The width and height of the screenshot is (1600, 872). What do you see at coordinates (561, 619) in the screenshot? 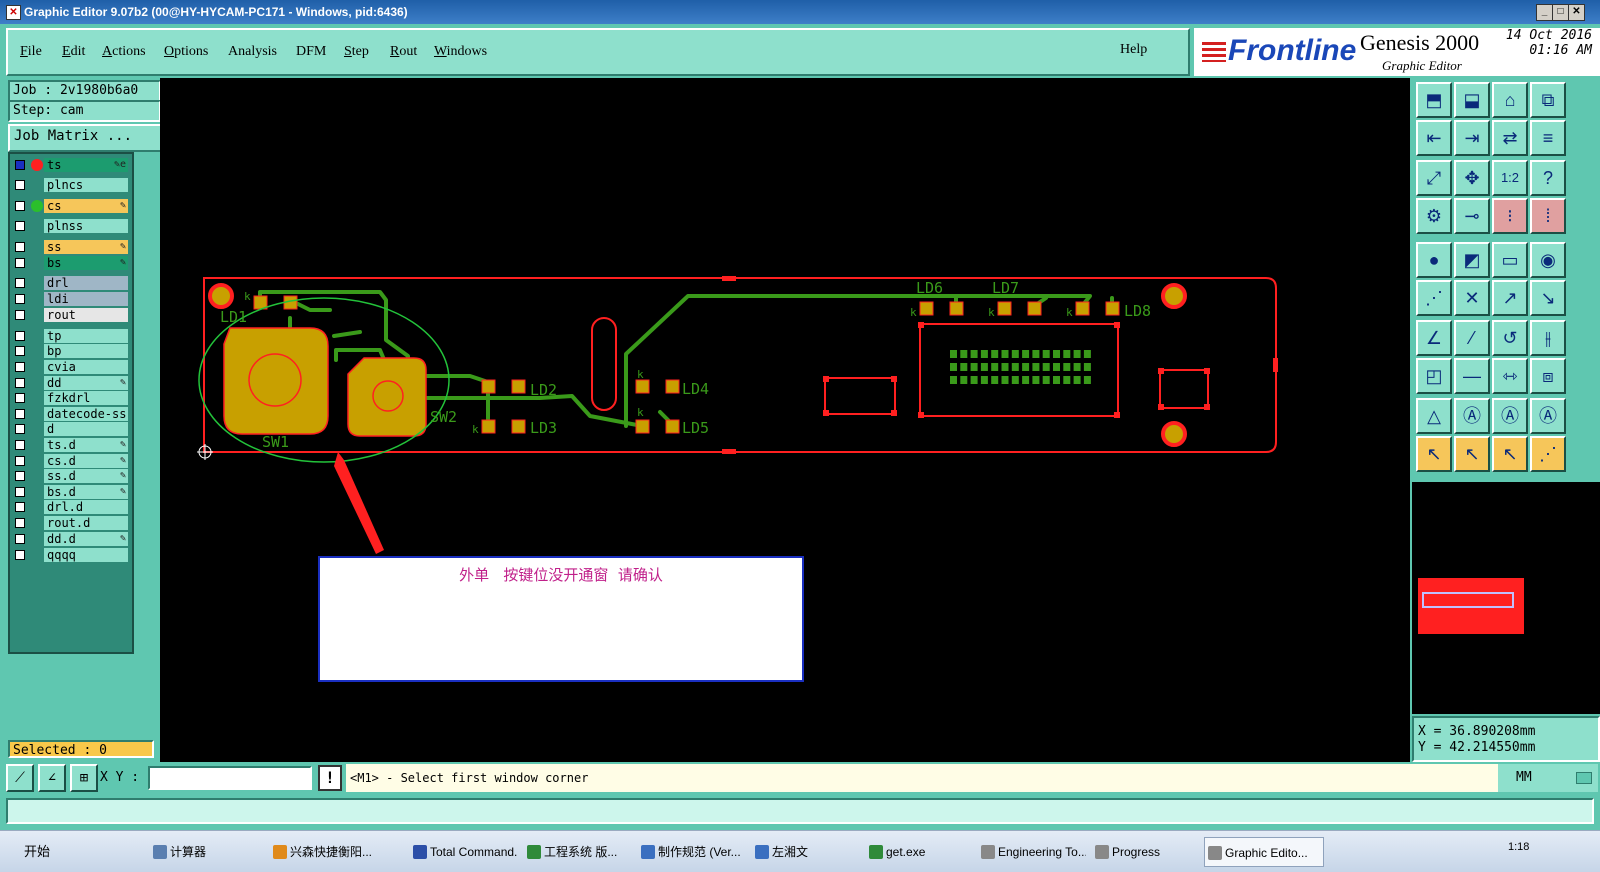
I see `annotation-note: 外单 按键位没开通窗 请确认` at bounding box center [561, 619].